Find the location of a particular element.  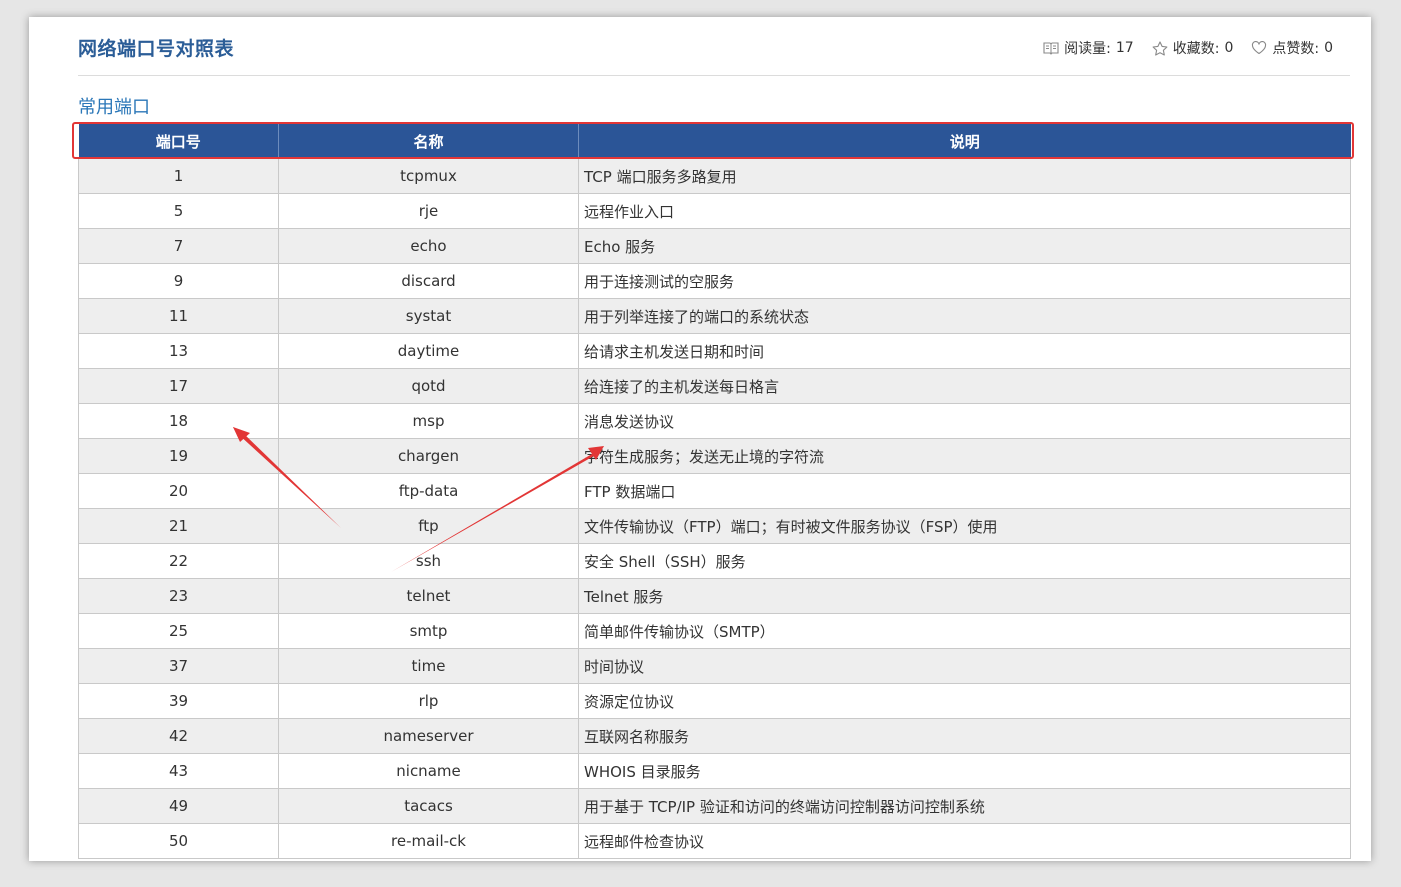

description-cell: 字符生成服务；发送无止境的字符流 is located at coordinates (964, 456).